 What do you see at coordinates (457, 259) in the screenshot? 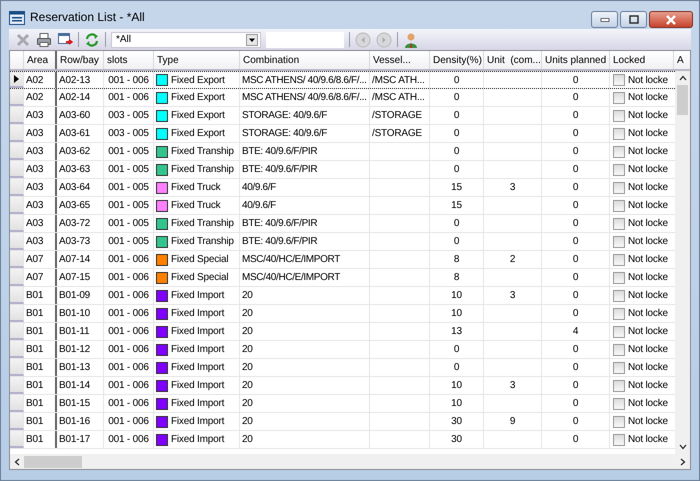
I see `table-cell: 8` at bounding box center [457, 259].